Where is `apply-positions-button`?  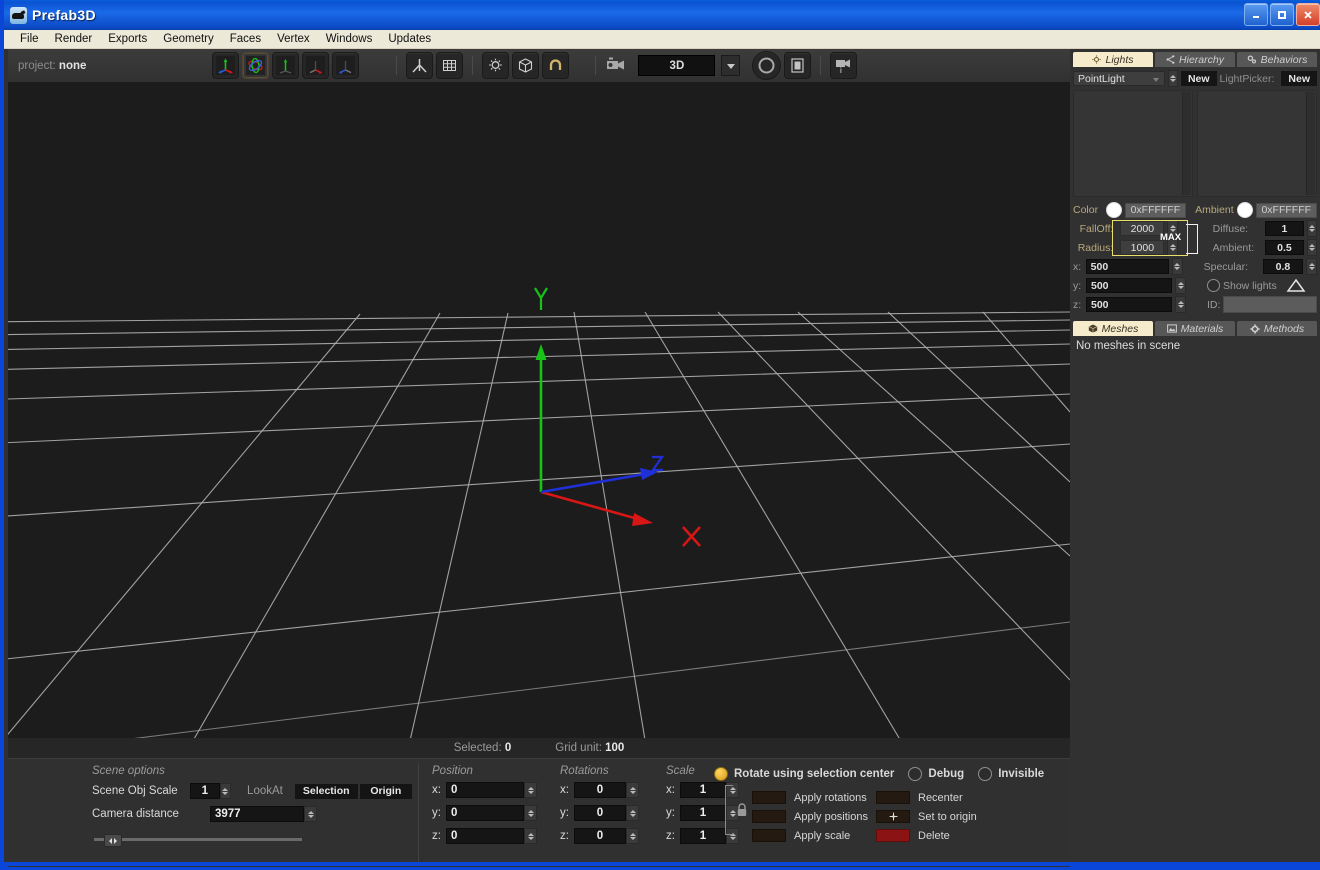
apply-positions-button is located at coordinates (769, 816).